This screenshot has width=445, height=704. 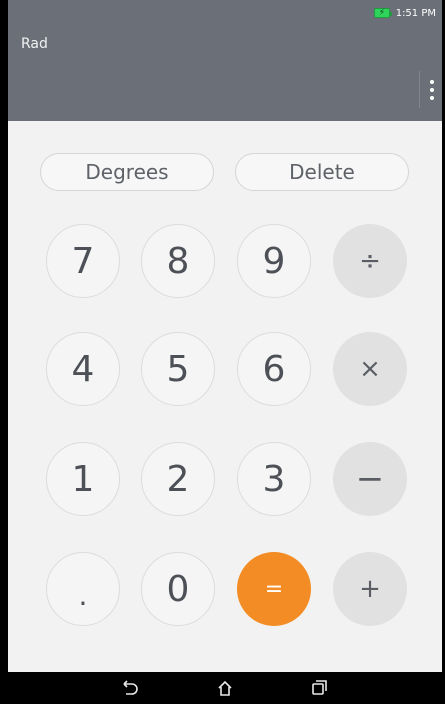 I want to click on key-2: 2, so click(x=178, y=479).